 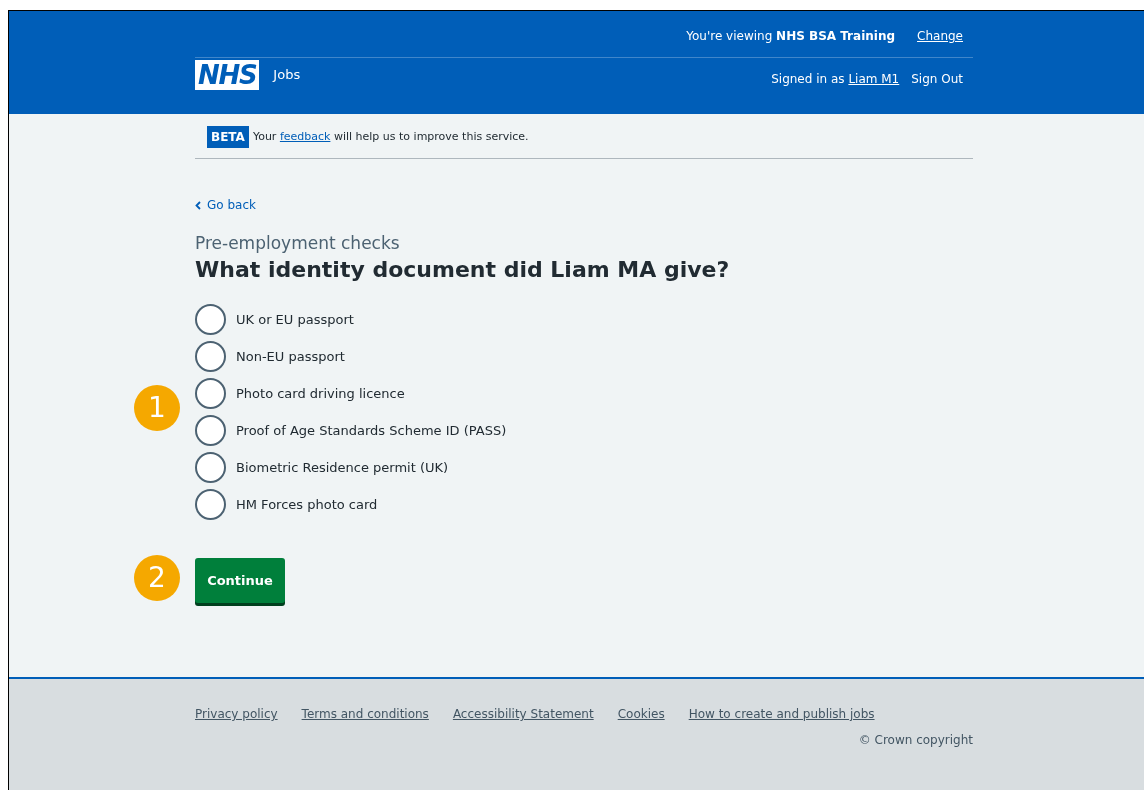 What do you see at coordinates (305, 136) in the screenshot?
I see `feedback-link: feedback` at bounding box center [305, 136].